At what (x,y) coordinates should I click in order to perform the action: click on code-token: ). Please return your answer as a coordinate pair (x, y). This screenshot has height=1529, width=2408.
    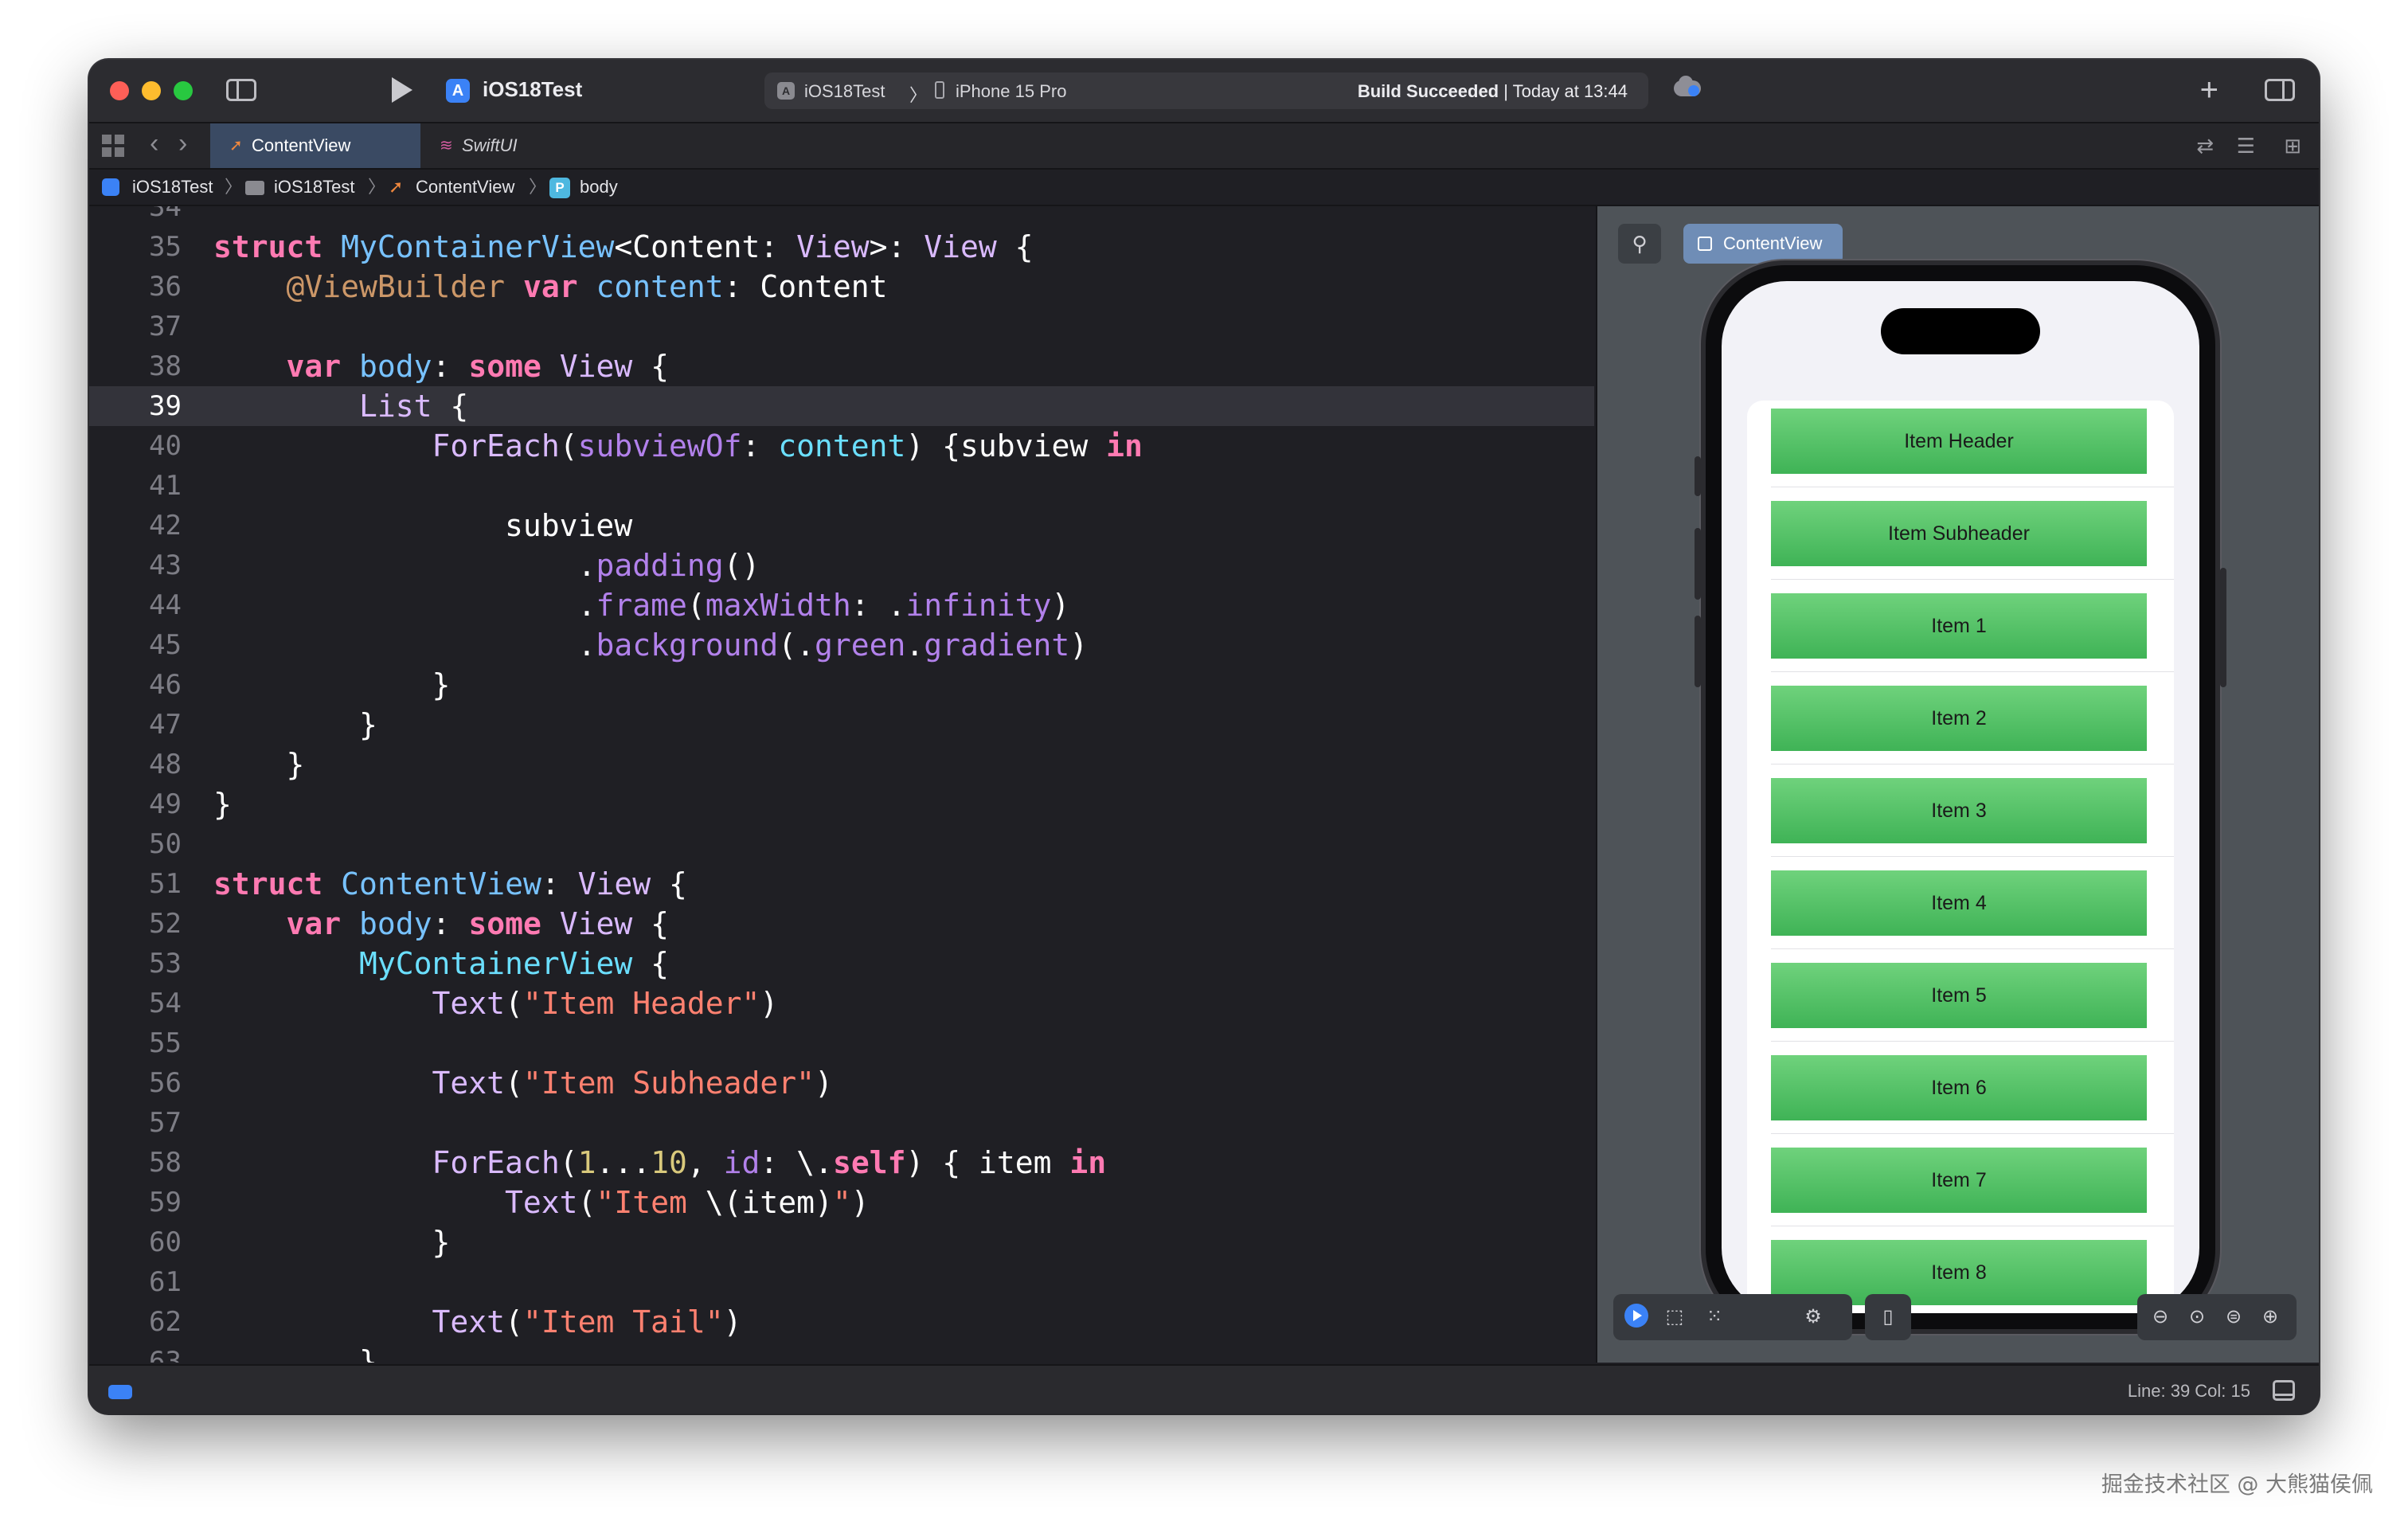
    Looking at the image, I should click on (732, 1321).